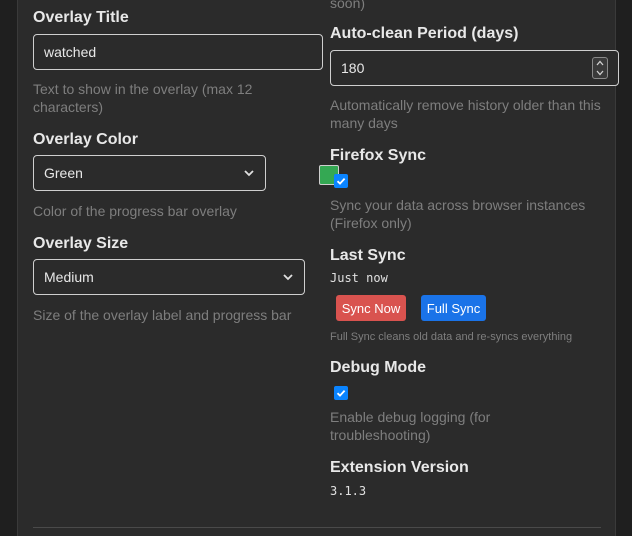 The width and height of the screenshot is (632, 536). I want to click on overlay-size-select: Medium, so click(169, 277).